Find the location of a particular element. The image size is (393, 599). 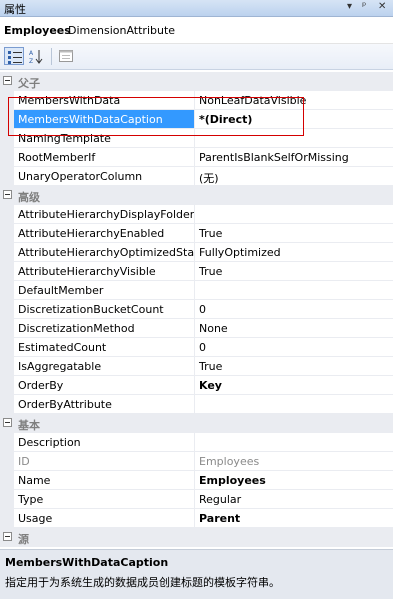

property-row: AttributeHierarchyEnabled True is located at coordinates (196, 233).